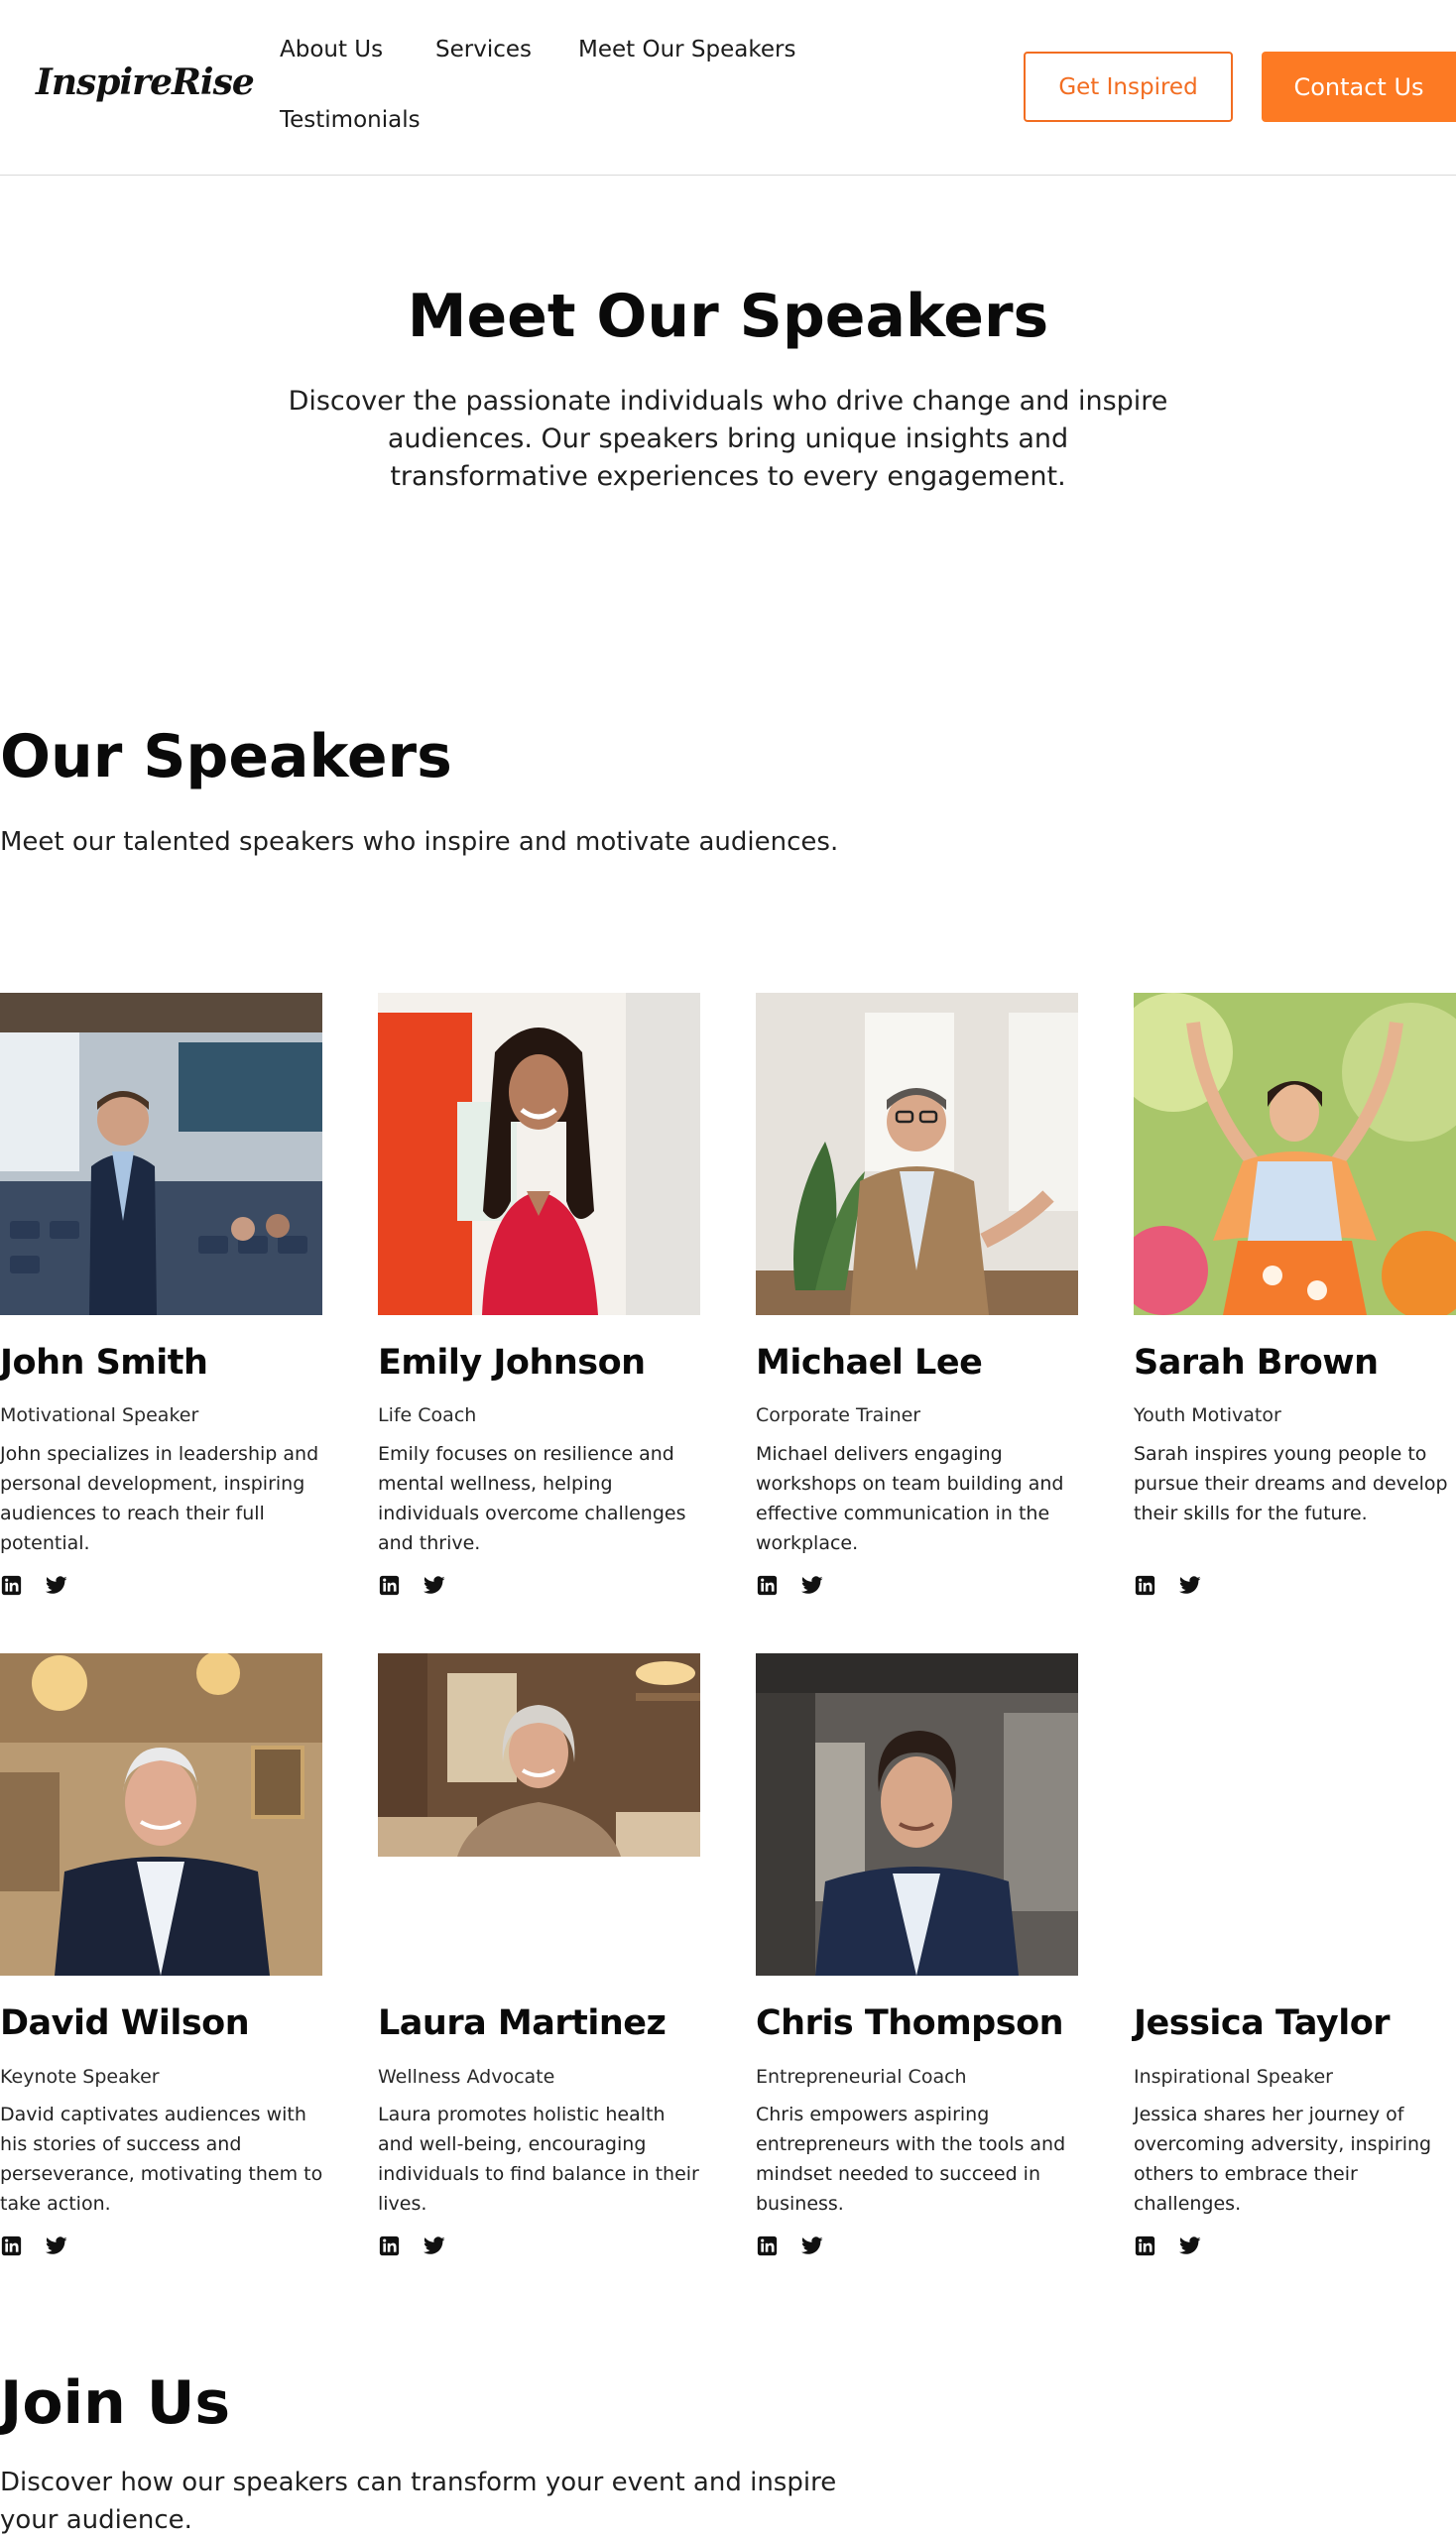  What do you see at coordinates (104, 1363) in the screenshot?
I see `speaker-name: John Smith` at bounding box center [104, 1363].